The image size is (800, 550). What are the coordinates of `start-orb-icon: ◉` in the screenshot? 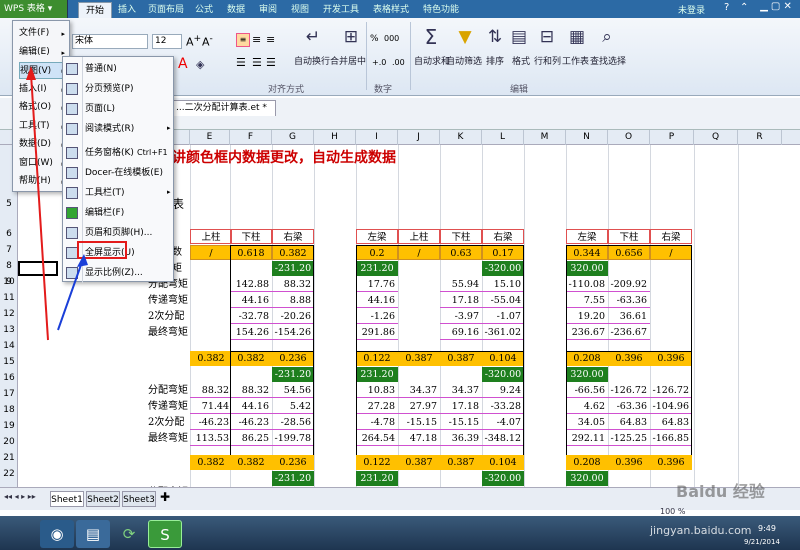 It's located at (57, 534).